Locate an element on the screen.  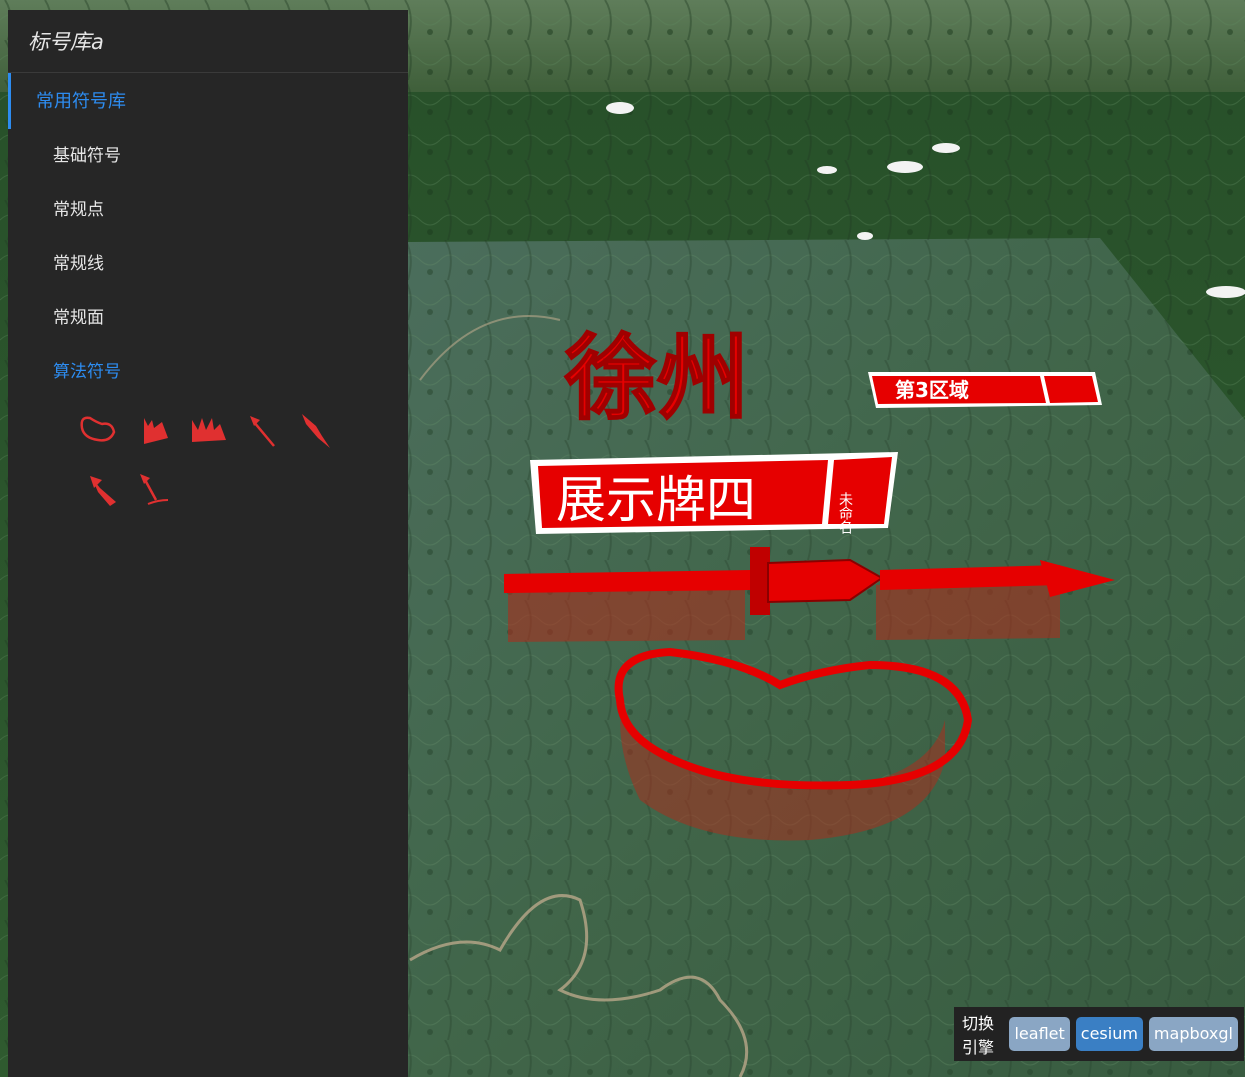
panel-title: 标号库a is located at coordinates (208, 41).